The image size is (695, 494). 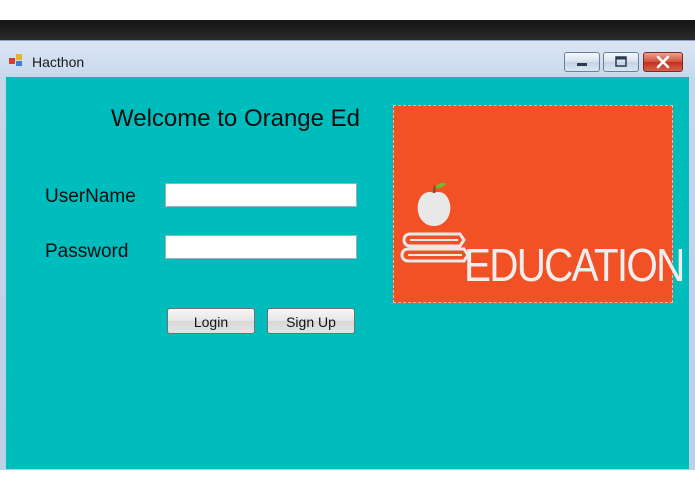 What do you see at coordinates (236, 118) in the screenshot?
I see `welcome-heading: Welcome to Orange Ed` at bounding box center [236, 118].